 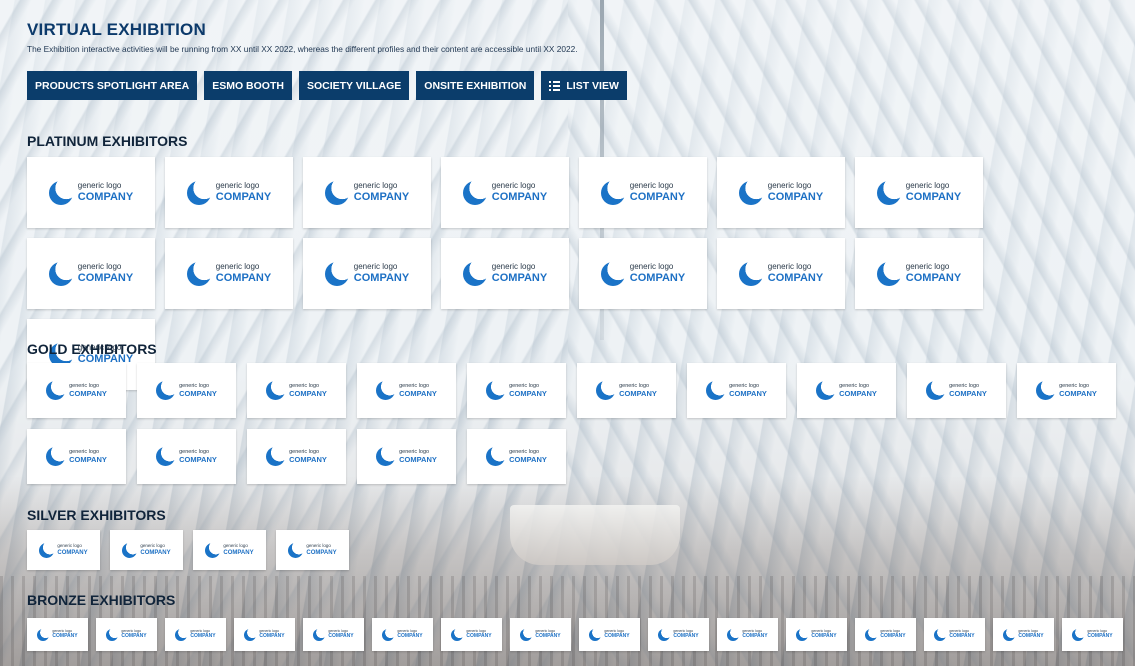 I want to click on esmo-booth-button: ESMO BOOTH, so click(x=248, y=85).